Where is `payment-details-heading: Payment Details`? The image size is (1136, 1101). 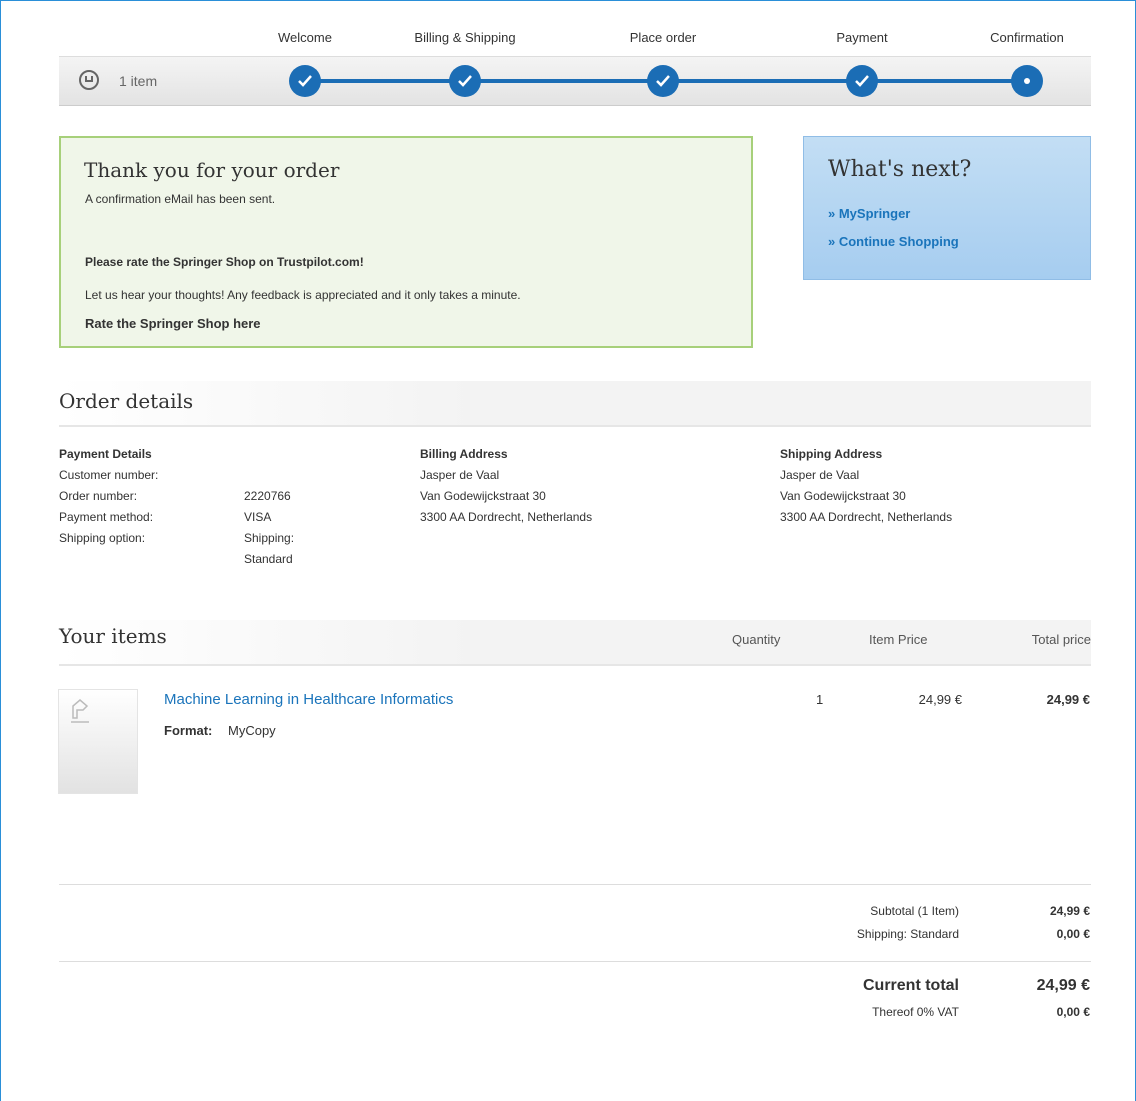 payment-details-heading: Payment Details is located at coordinates (105, 454).